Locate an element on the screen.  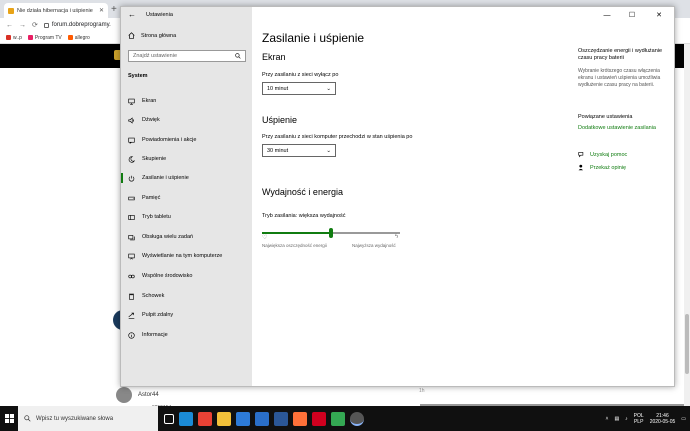
clock: 21:46 2020-05-05 is located at coordinates (663, 419).